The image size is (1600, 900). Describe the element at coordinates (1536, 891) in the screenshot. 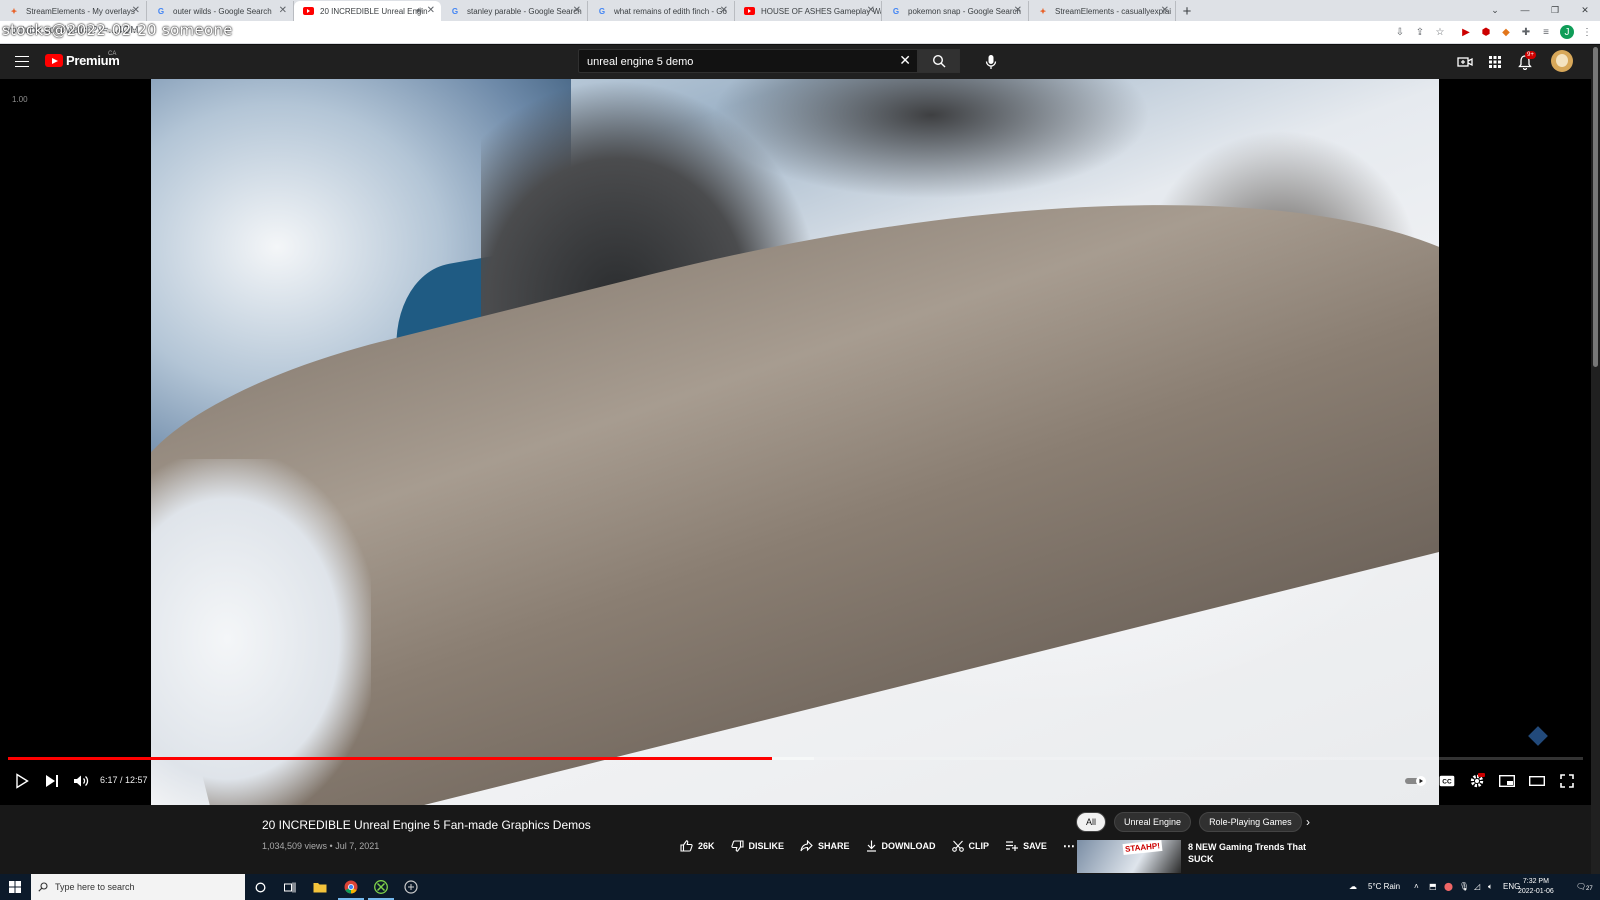

I see `clock-date: 2022-01-06` at that location.